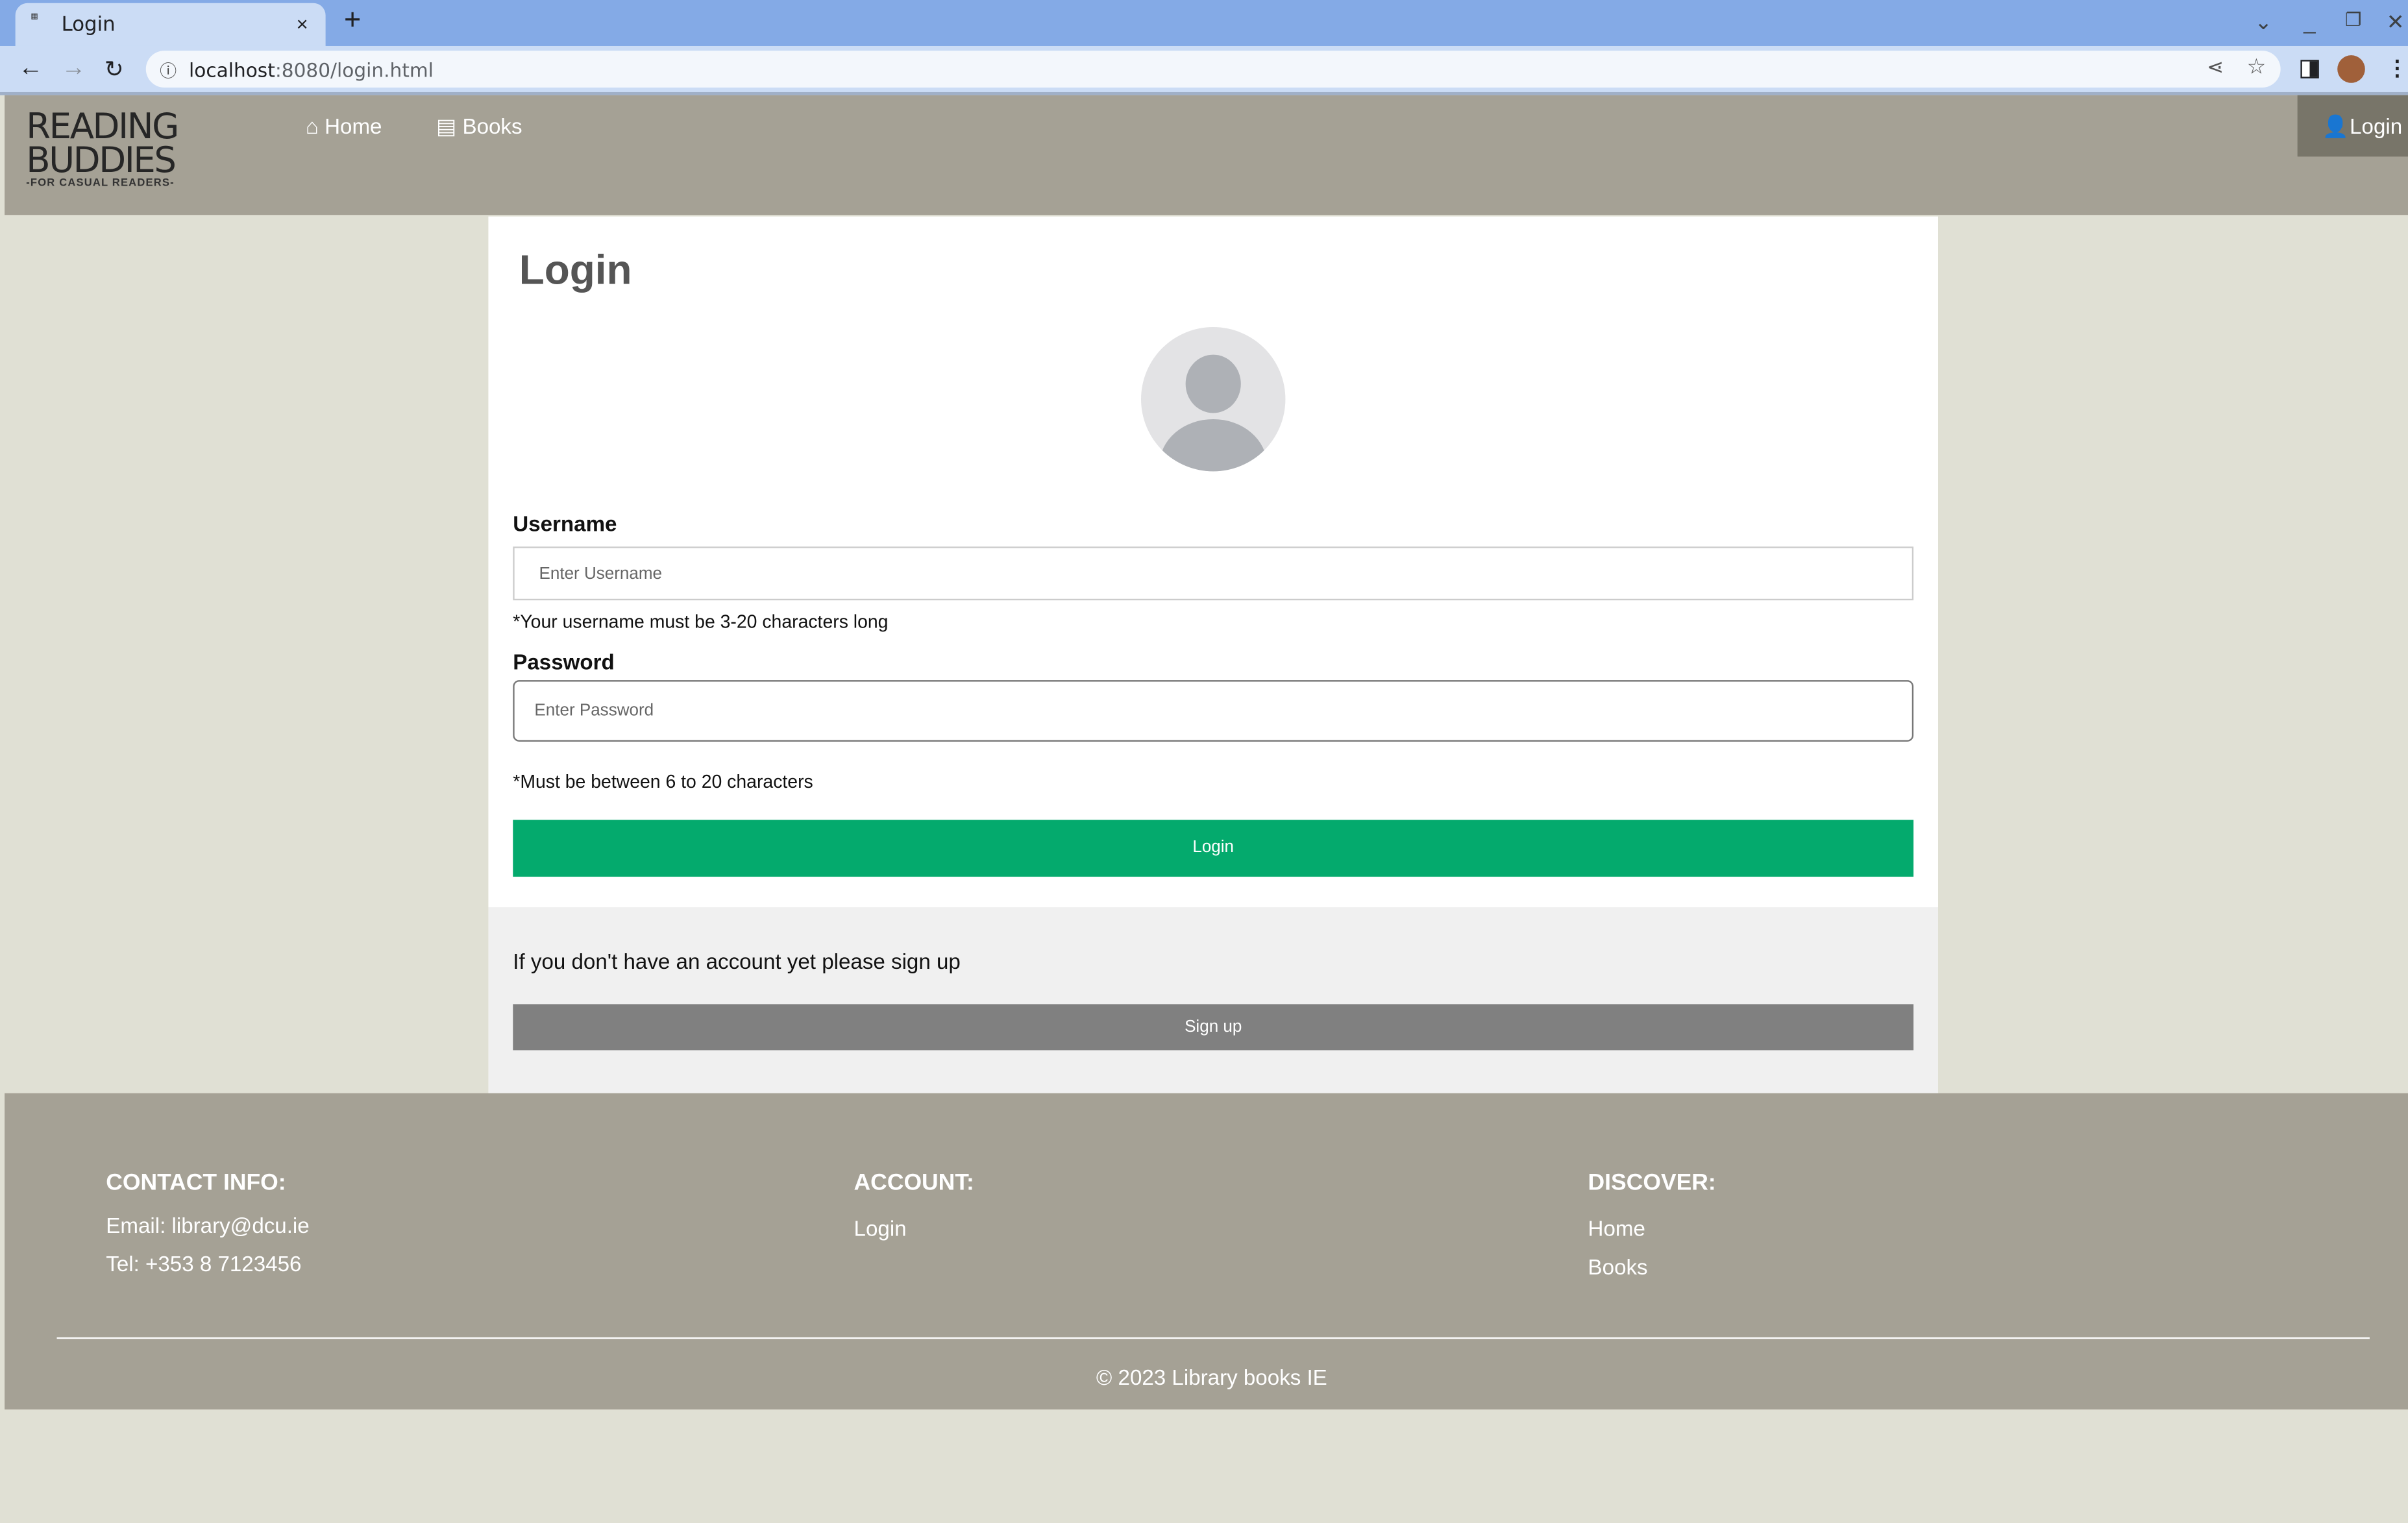 The width and height of the screenshot is (2408, 1523). What do you see at coordinates (2352, 126) in the screenshot?
I see `nav-login: 👤 Login` at bounding box center [2352, 126].